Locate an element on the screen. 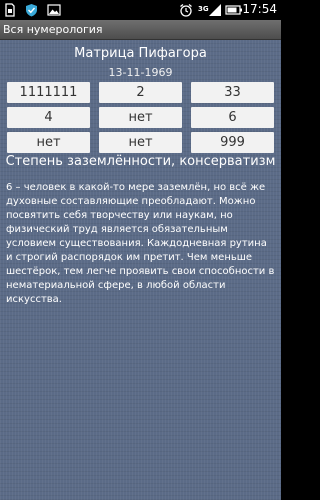 This screenshot has width=320, height=500. image-icon is located at coordinates (54, 10).